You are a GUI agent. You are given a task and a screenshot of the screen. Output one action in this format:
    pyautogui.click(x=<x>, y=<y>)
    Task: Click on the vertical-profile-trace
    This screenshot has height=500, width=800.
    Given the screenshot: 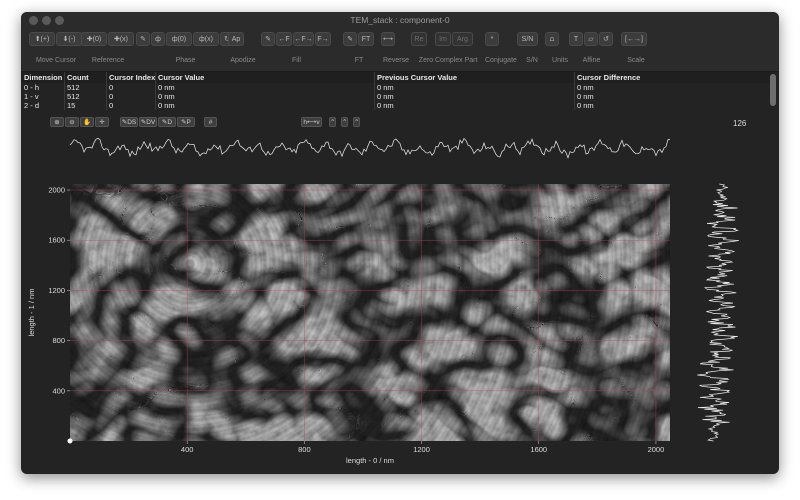 What is the action you would take?
    pyautogui.click(x=718, y=312)
    